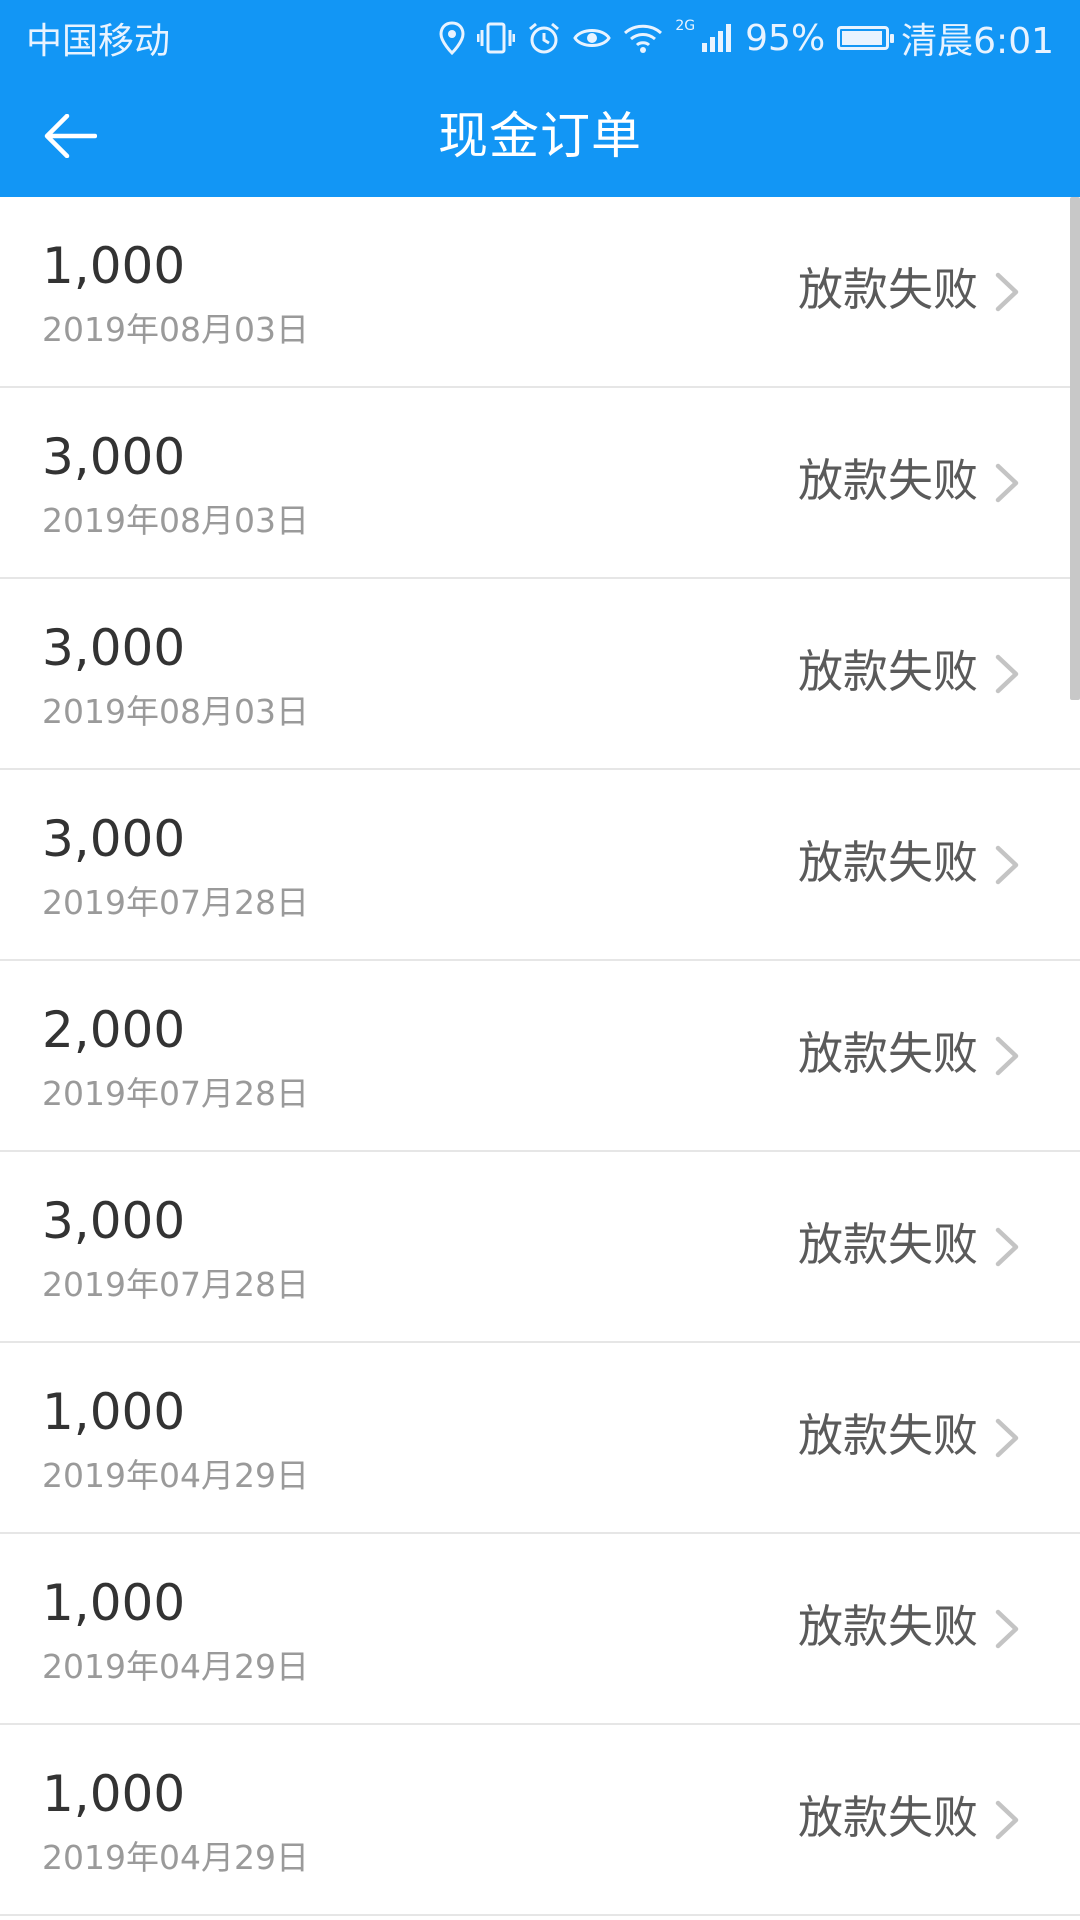 The width and height of the screenshot is (1080, 1920). I want to click on status-bar: 中国移动 2G 95% 清晨6:01, so click(540, 38).